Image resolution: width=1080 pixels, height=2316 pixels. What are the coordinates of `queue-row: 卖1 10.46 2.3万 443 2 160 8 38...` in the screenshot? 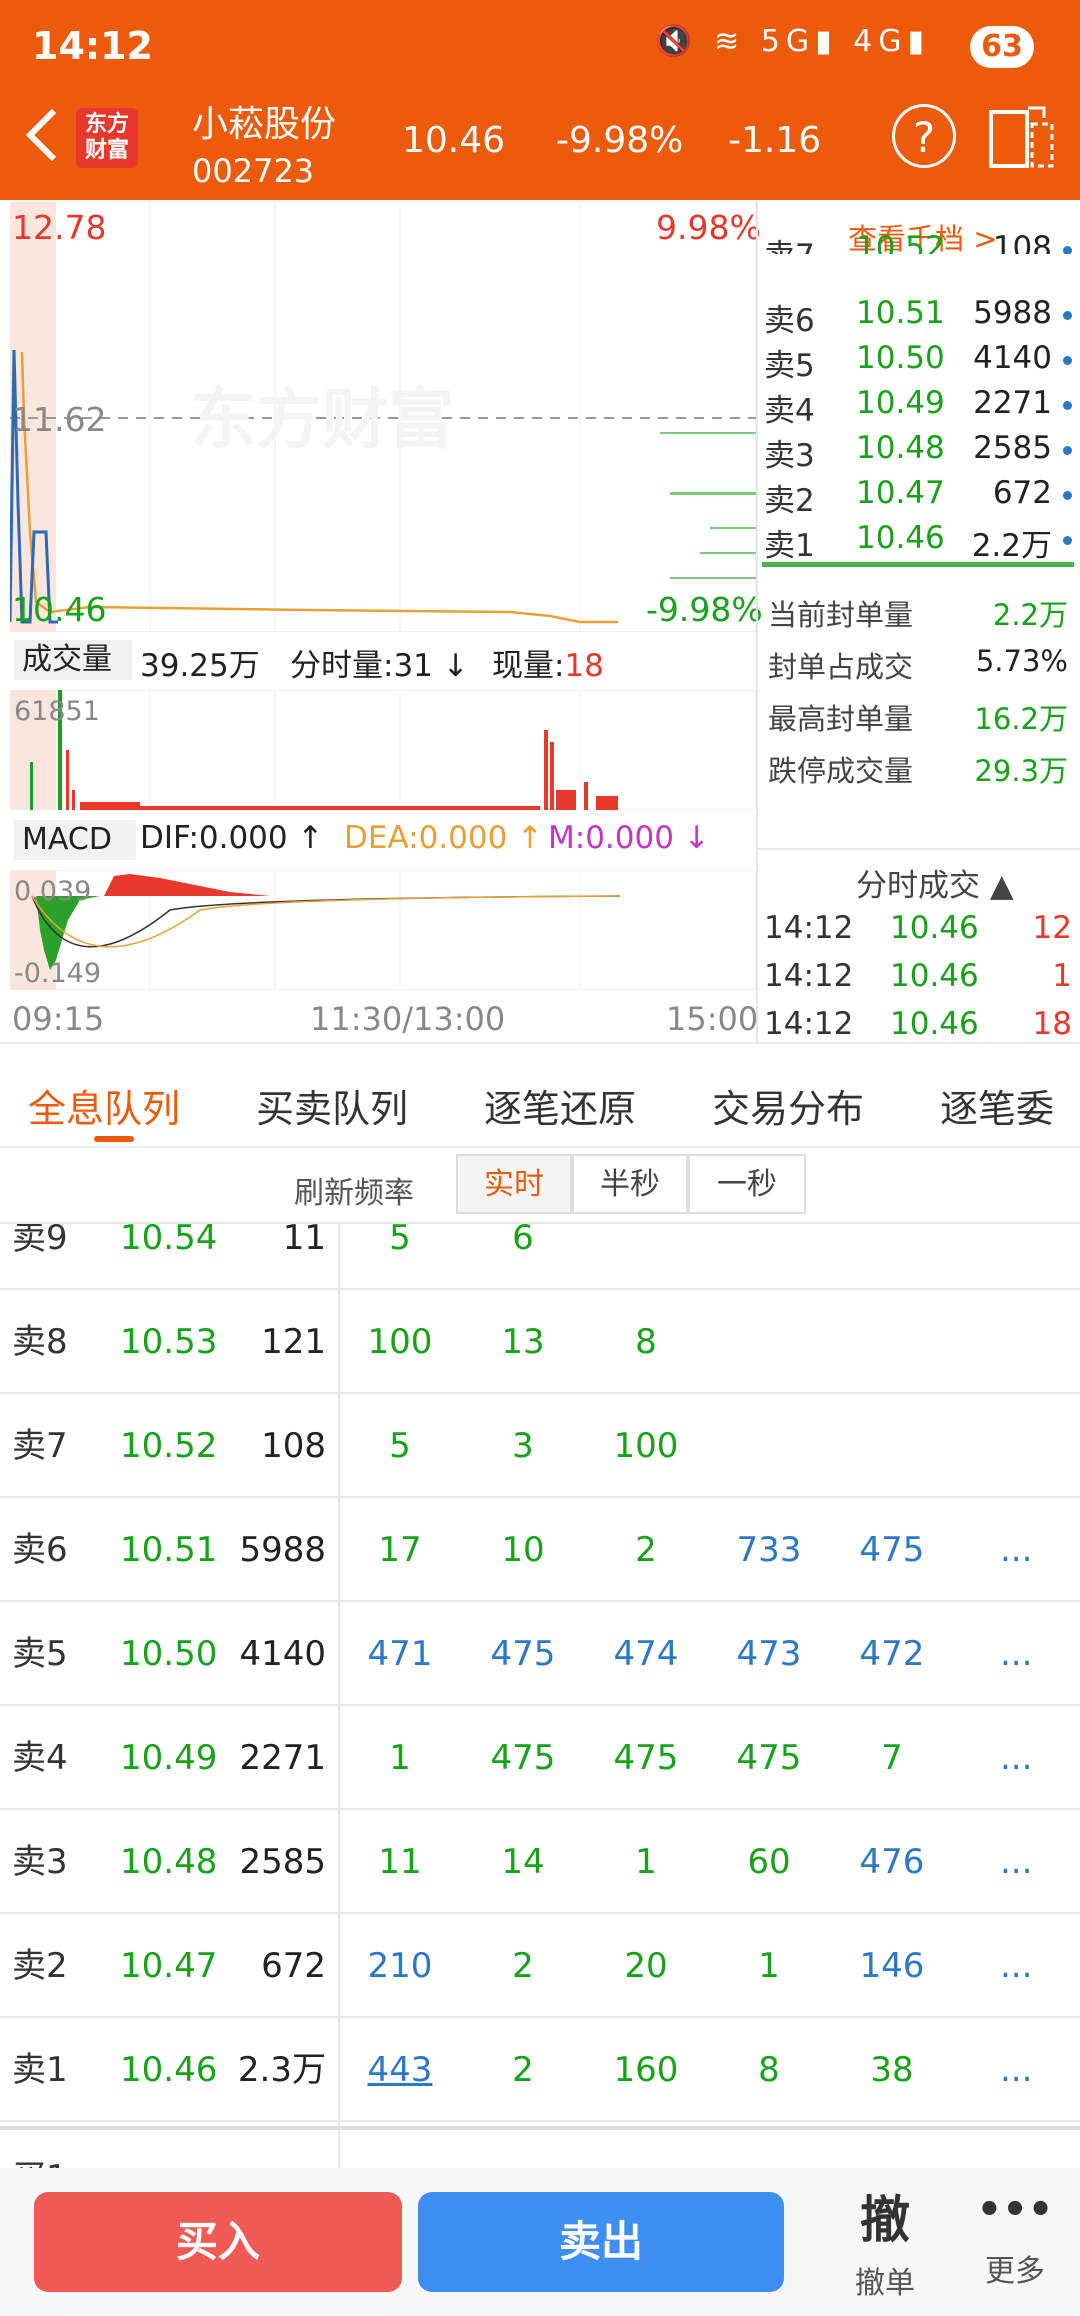 It's located at (540, 2070).